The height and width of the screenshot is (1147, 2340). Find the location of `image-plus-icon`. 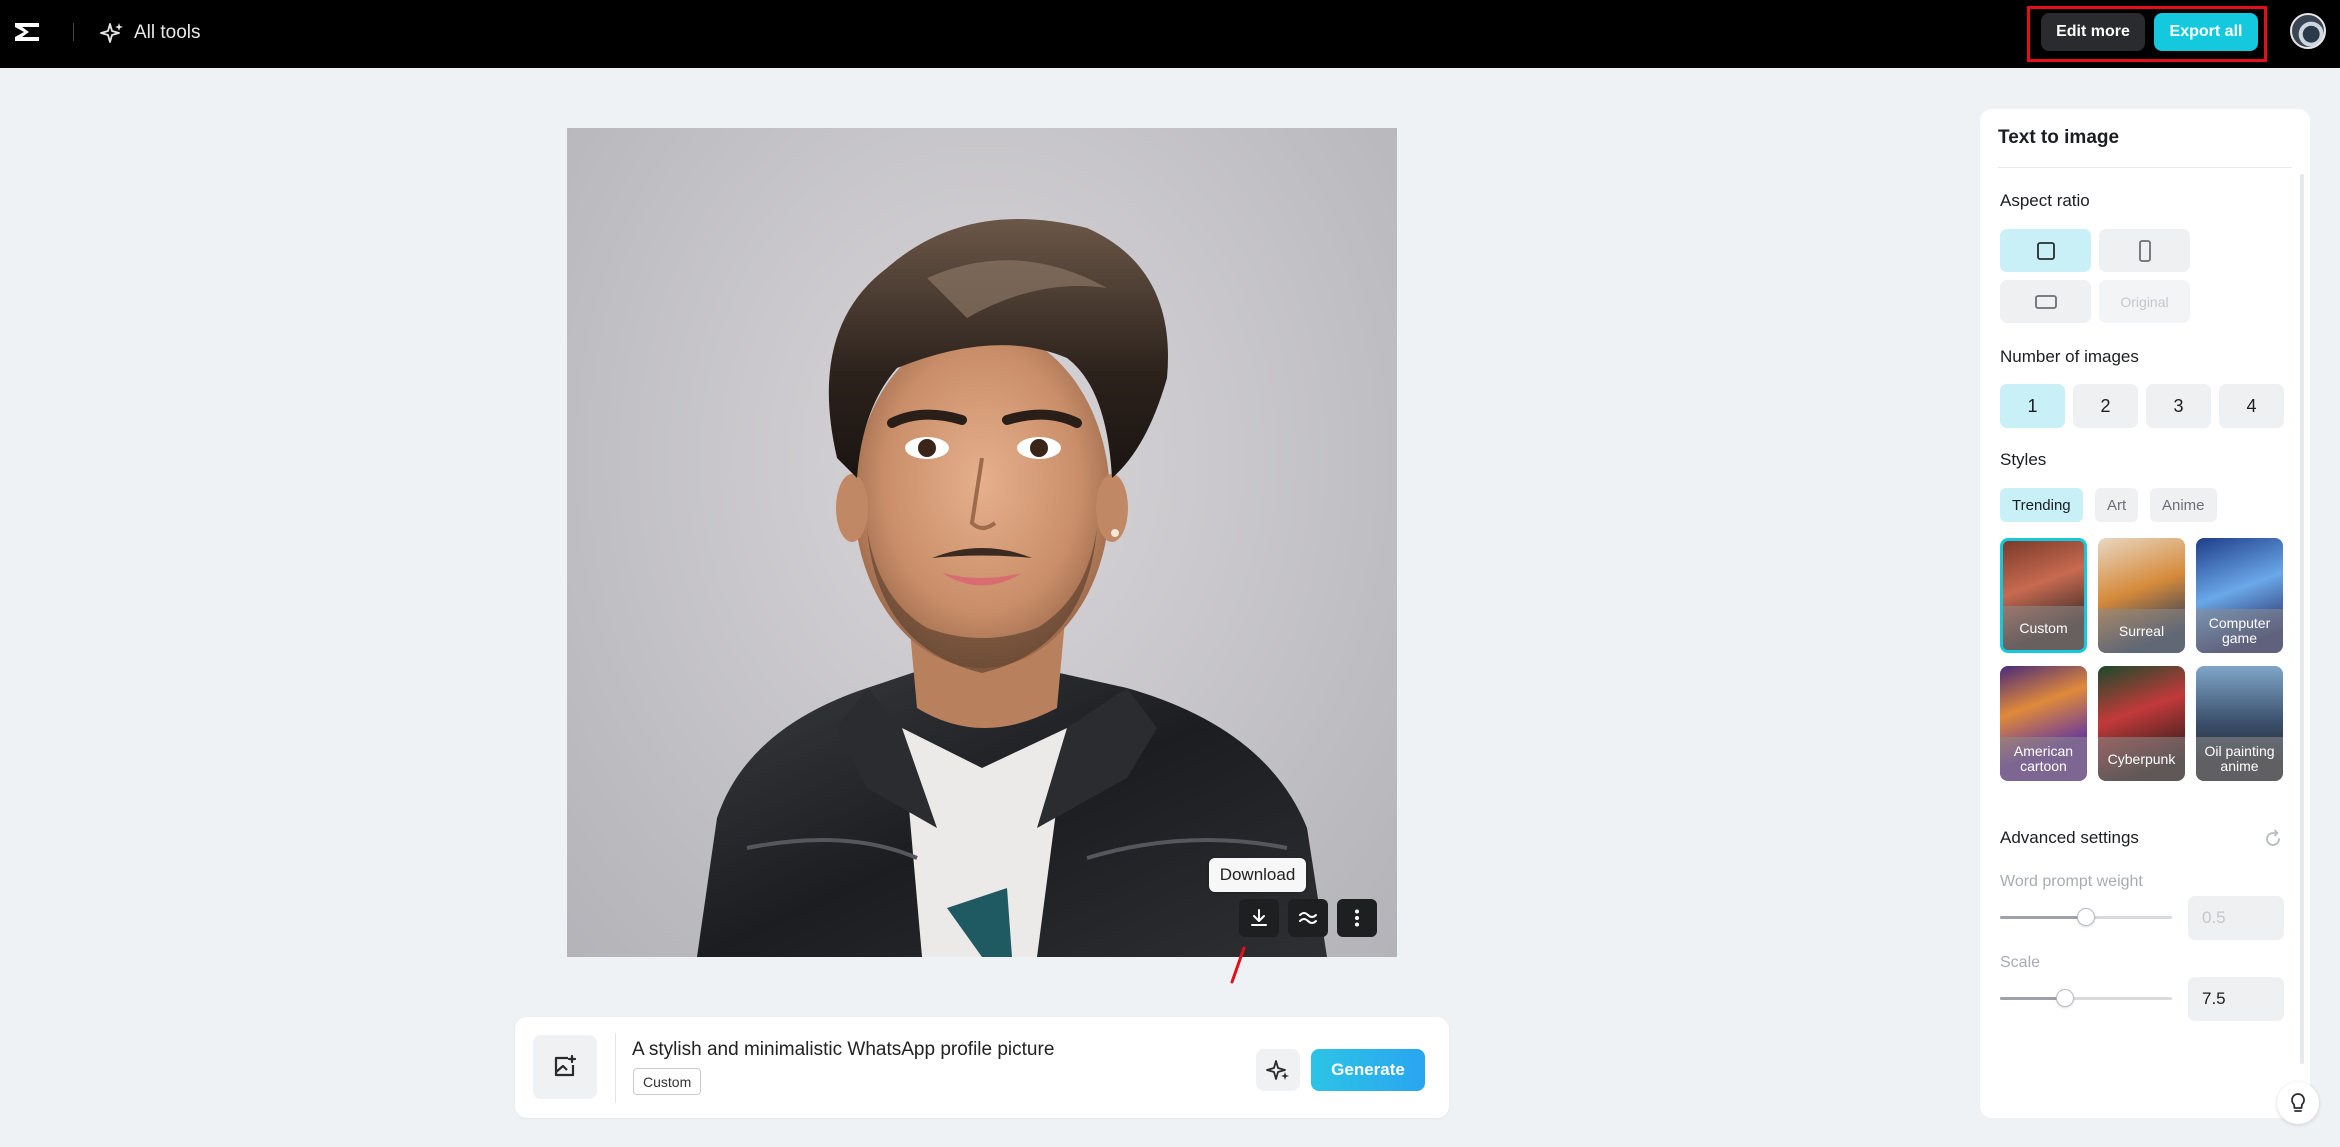

image-plus-icon is located at coordinates (565, 1065).